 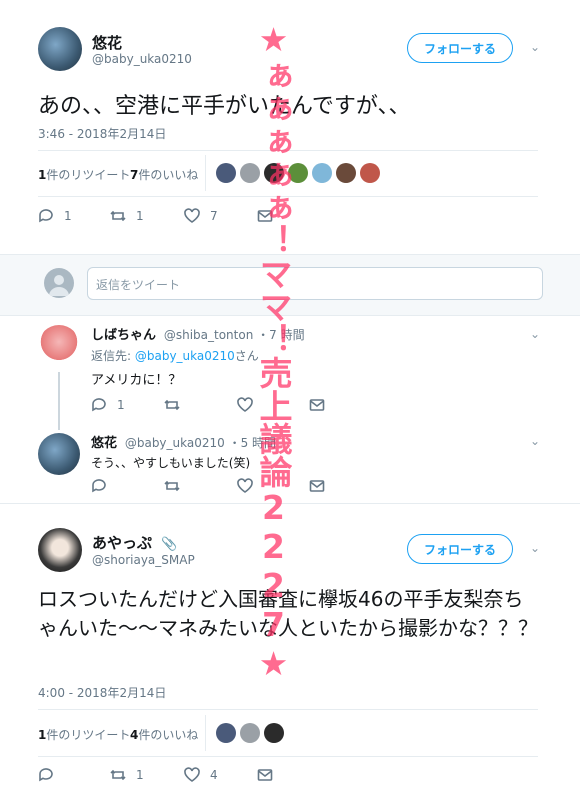 What do you see at coordinates (224, 106) in the screenshot?
I see `tweet-text: あの、、空港に平手がいたんですが、、` at bounding box center [224, 106].